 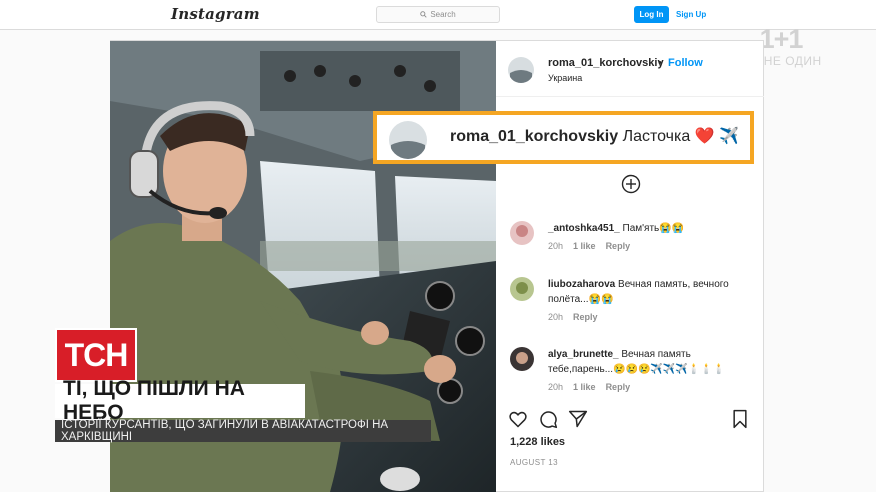 I want to click on author-avatar, so click(x=521, y=70).